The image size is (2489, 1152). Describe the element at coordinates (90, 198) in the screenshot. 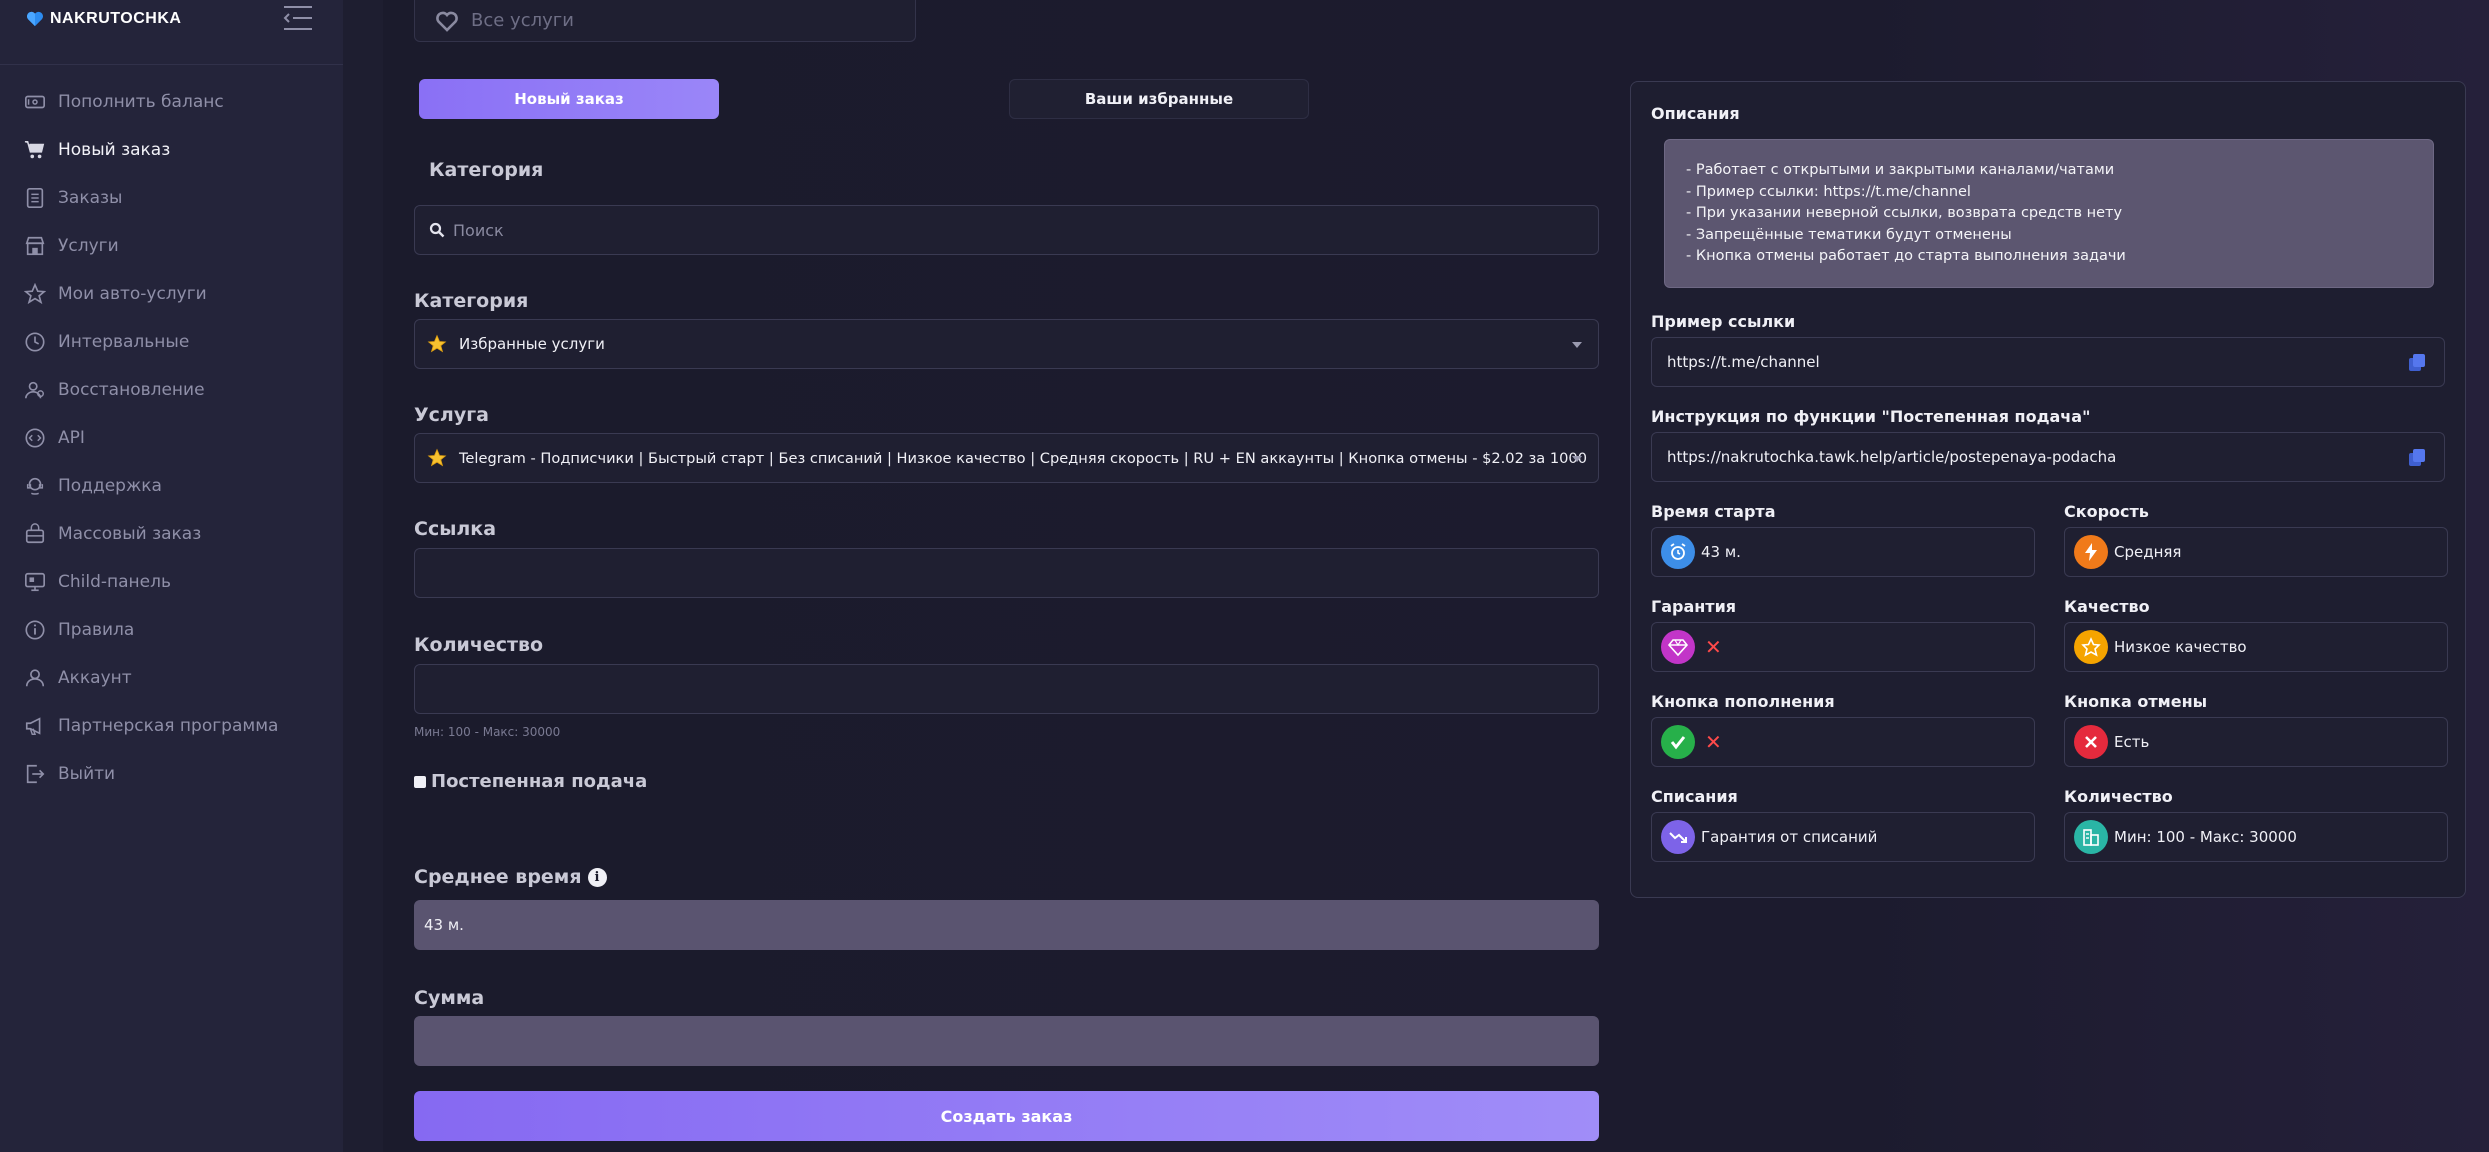

I see `sidebar-item-label: Заказы` at that location.